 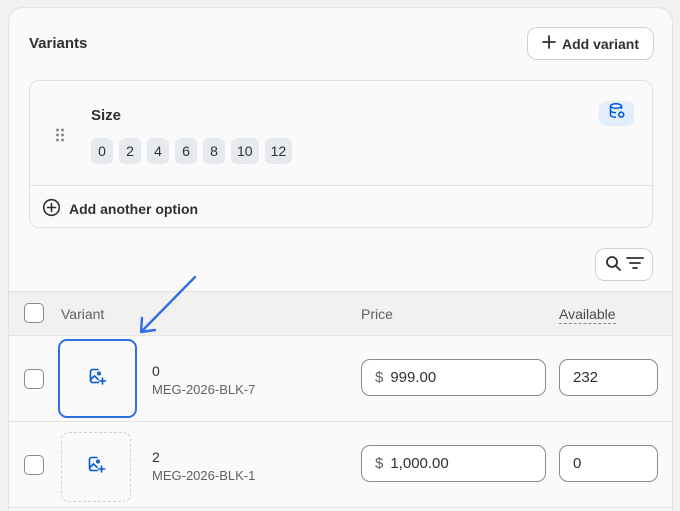 I want to click on available-input: 232, so click(x=608, y=377).